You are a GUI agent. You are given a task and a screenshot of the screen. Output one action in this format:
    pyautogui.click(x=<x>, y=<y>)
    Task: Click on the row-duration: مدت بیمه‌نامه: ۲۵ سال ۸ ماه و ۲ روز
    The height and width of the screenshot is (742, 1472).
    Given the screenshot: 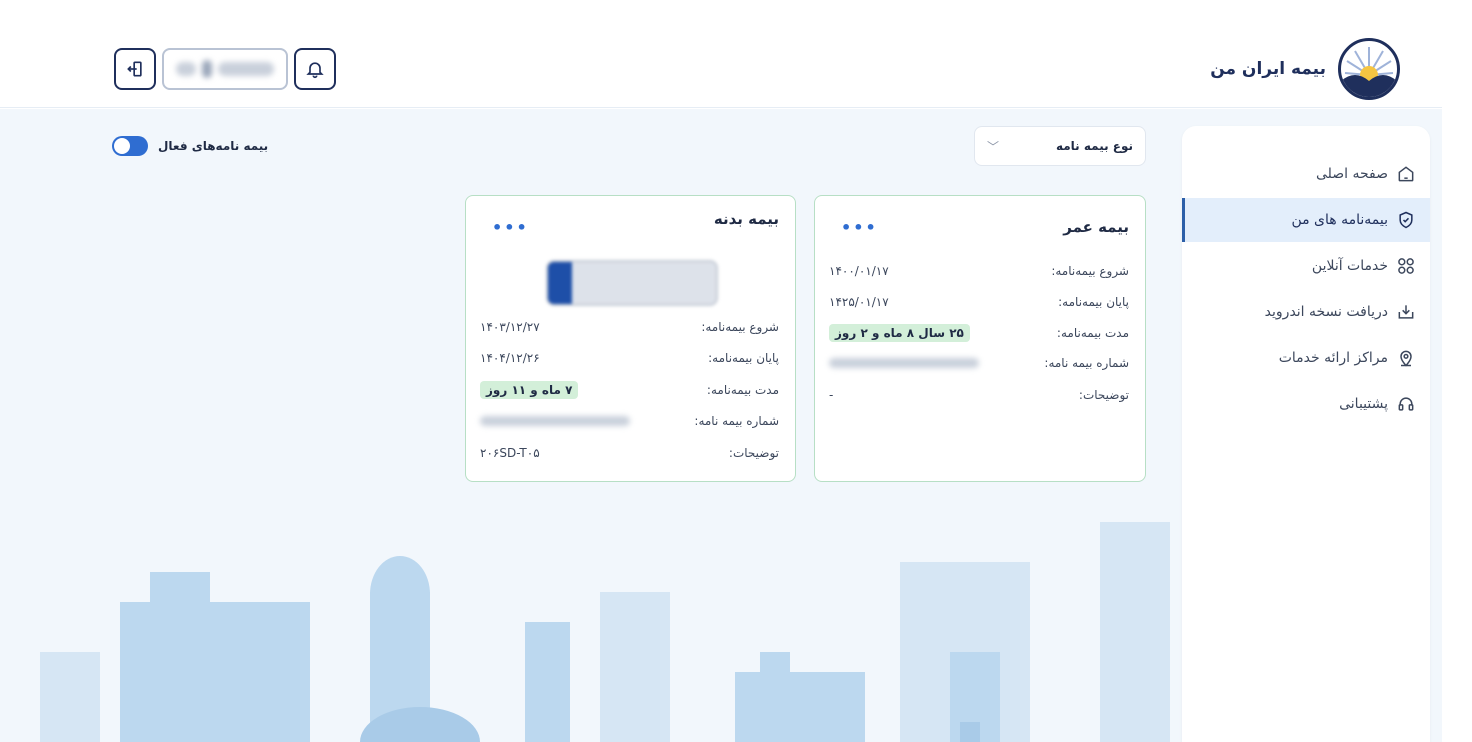 What is the action you would take?
    pyautogui.click(x=979, y=333)
    